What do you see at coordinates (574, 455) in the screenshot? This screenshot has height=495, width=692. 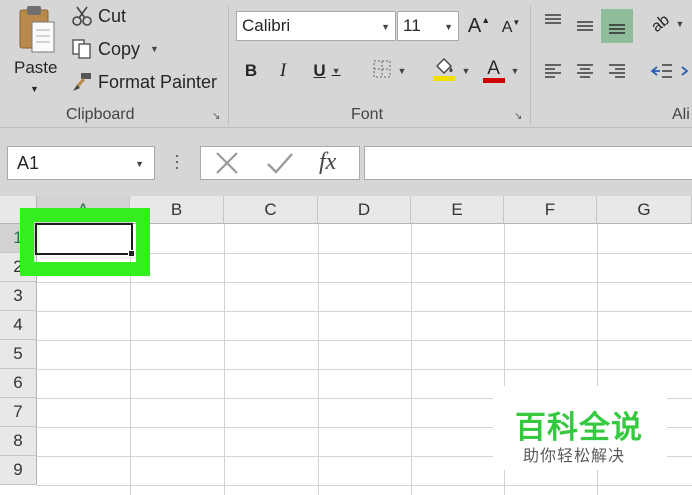 I see `watermark-subtitle: 助你轻松解决` at bounding box center [574, 455].